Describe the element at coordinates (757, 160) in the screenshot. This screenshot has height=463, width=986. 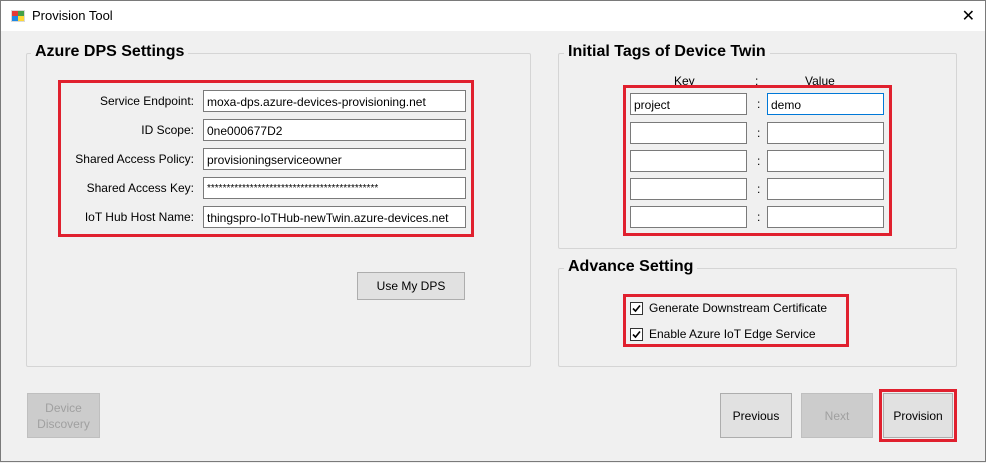
I see `tags-highlight` at that location.